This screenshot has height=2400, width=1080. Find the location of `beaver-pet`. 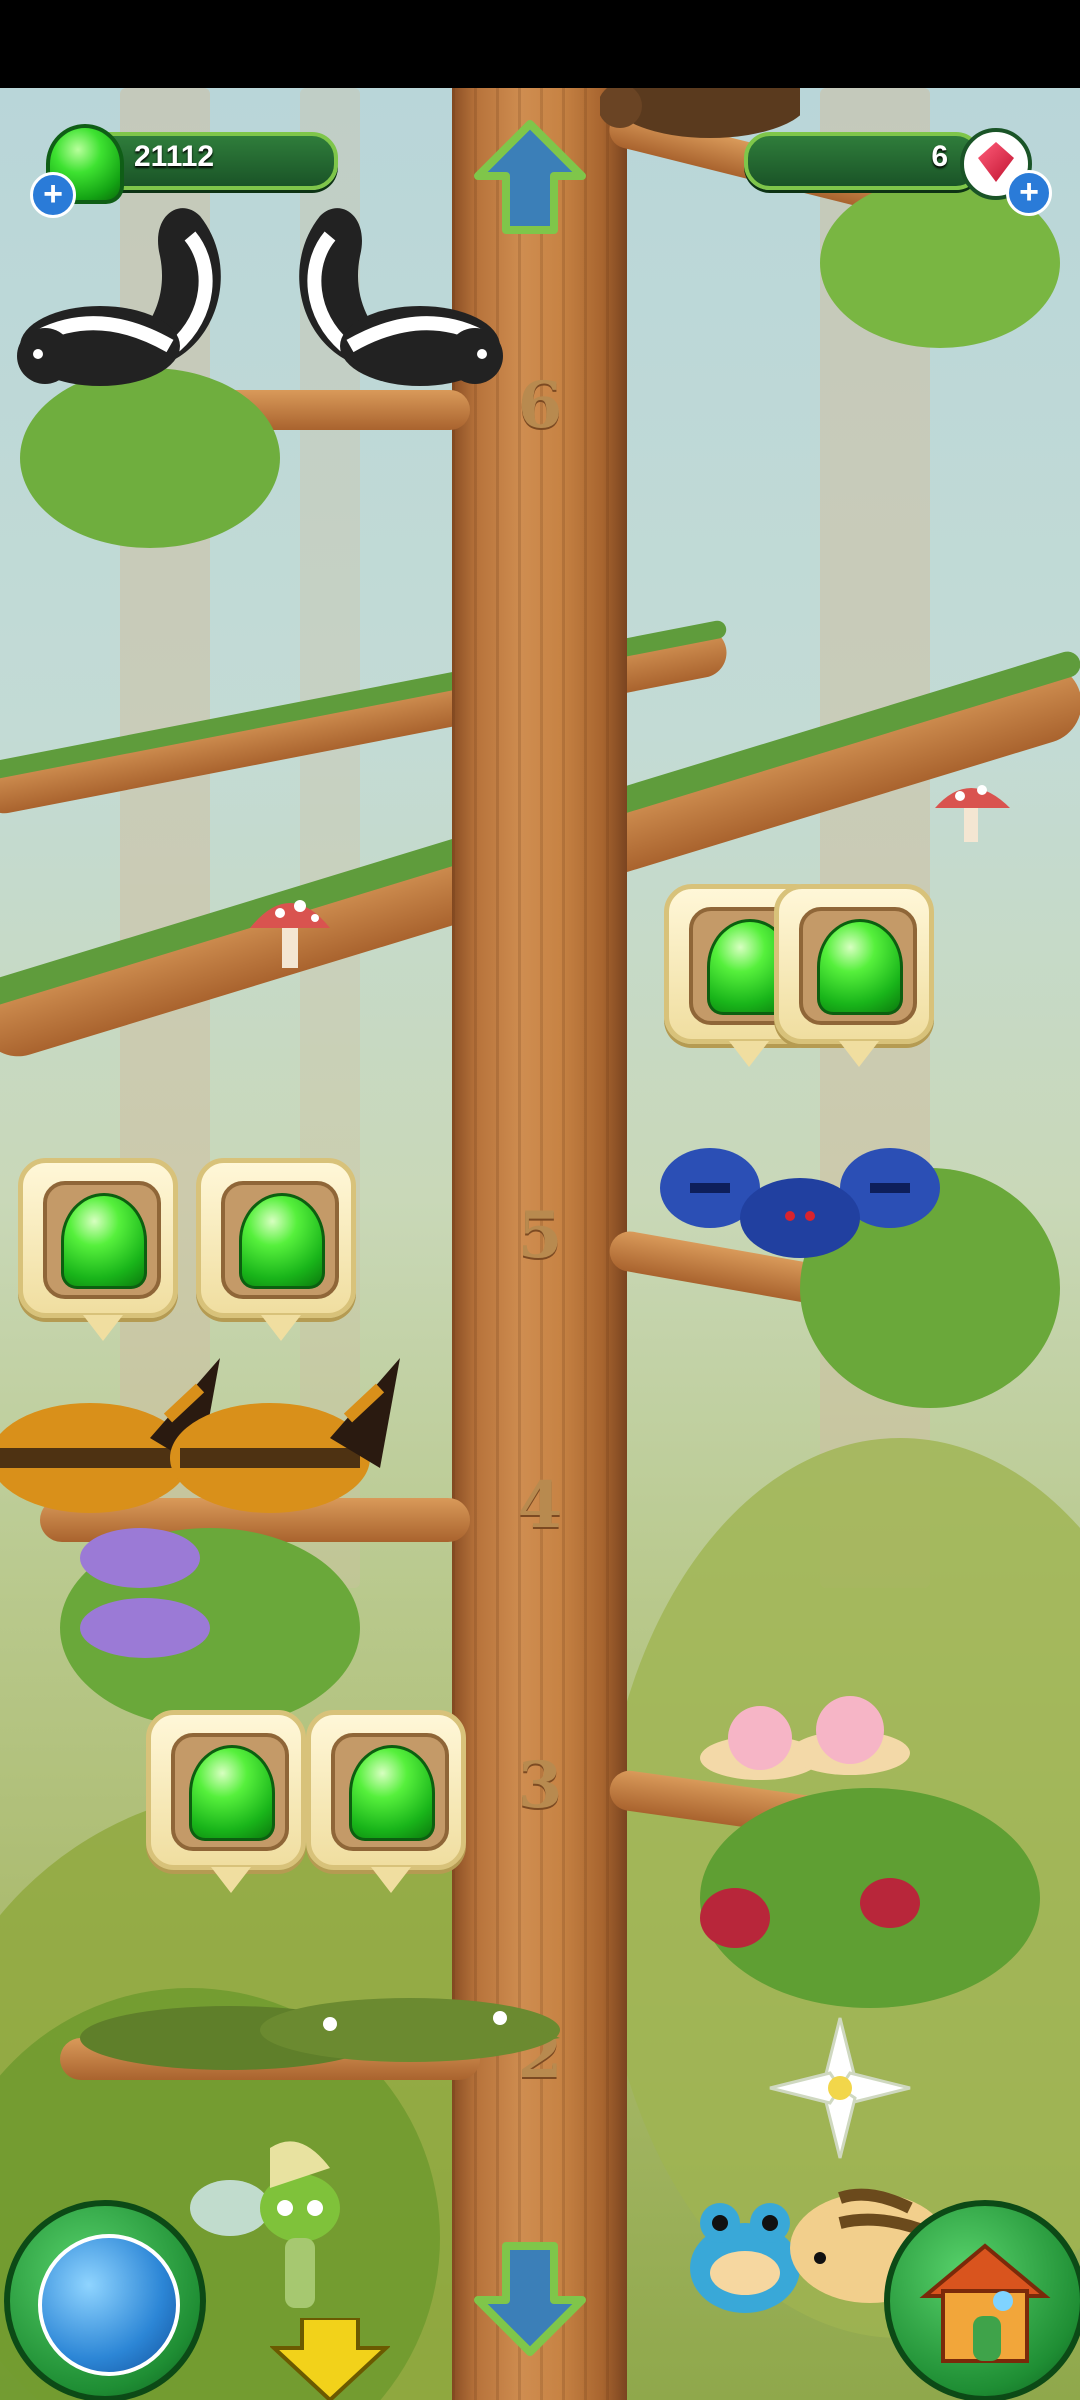

beaver-pet is located at coordinates (700, 113).